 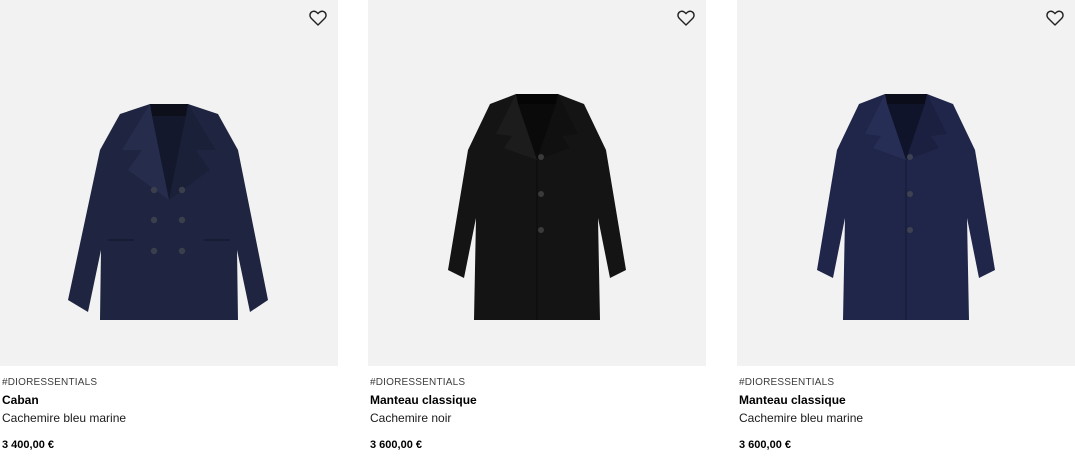 I want to click on product-price: 3 400,00 €, so click(x=28, y=445).